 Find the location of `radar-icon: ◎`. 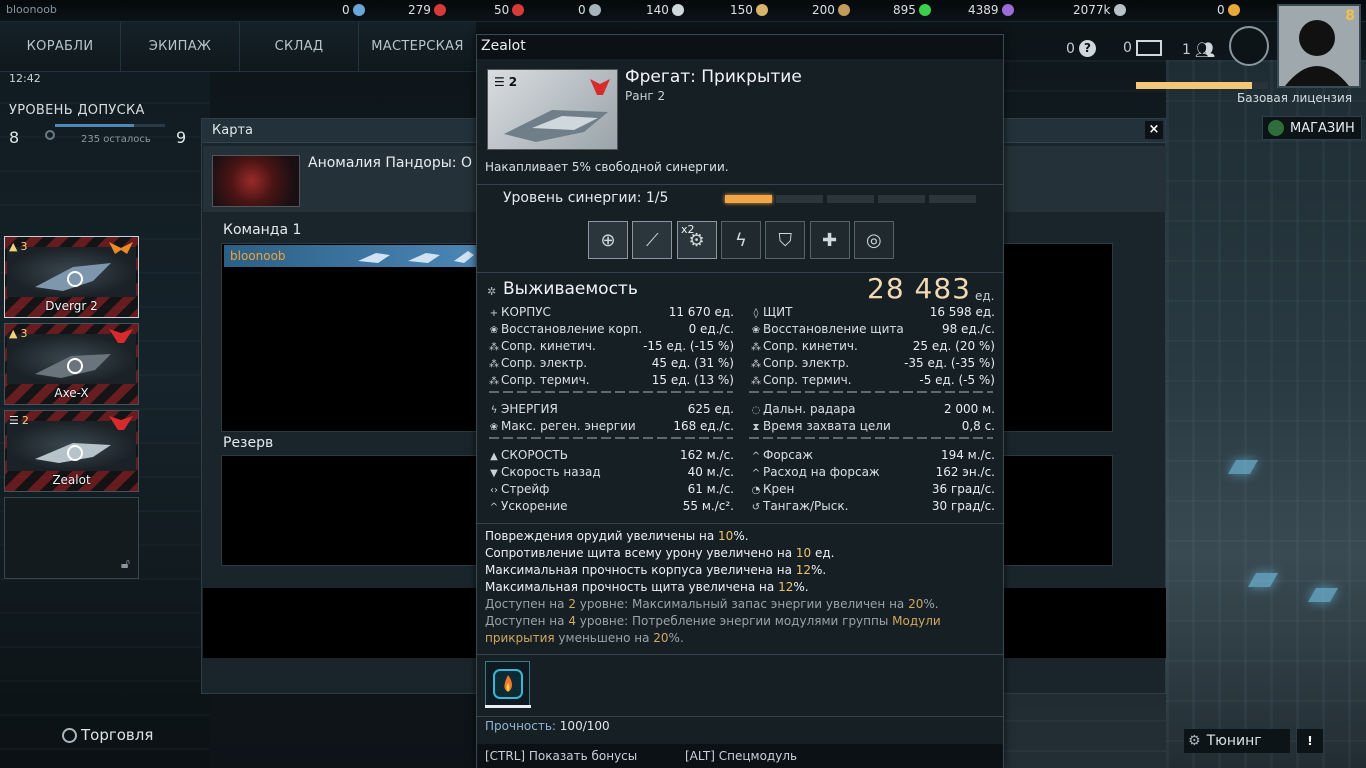

radar-icon: ◎ is located at coordinates (873, 240).